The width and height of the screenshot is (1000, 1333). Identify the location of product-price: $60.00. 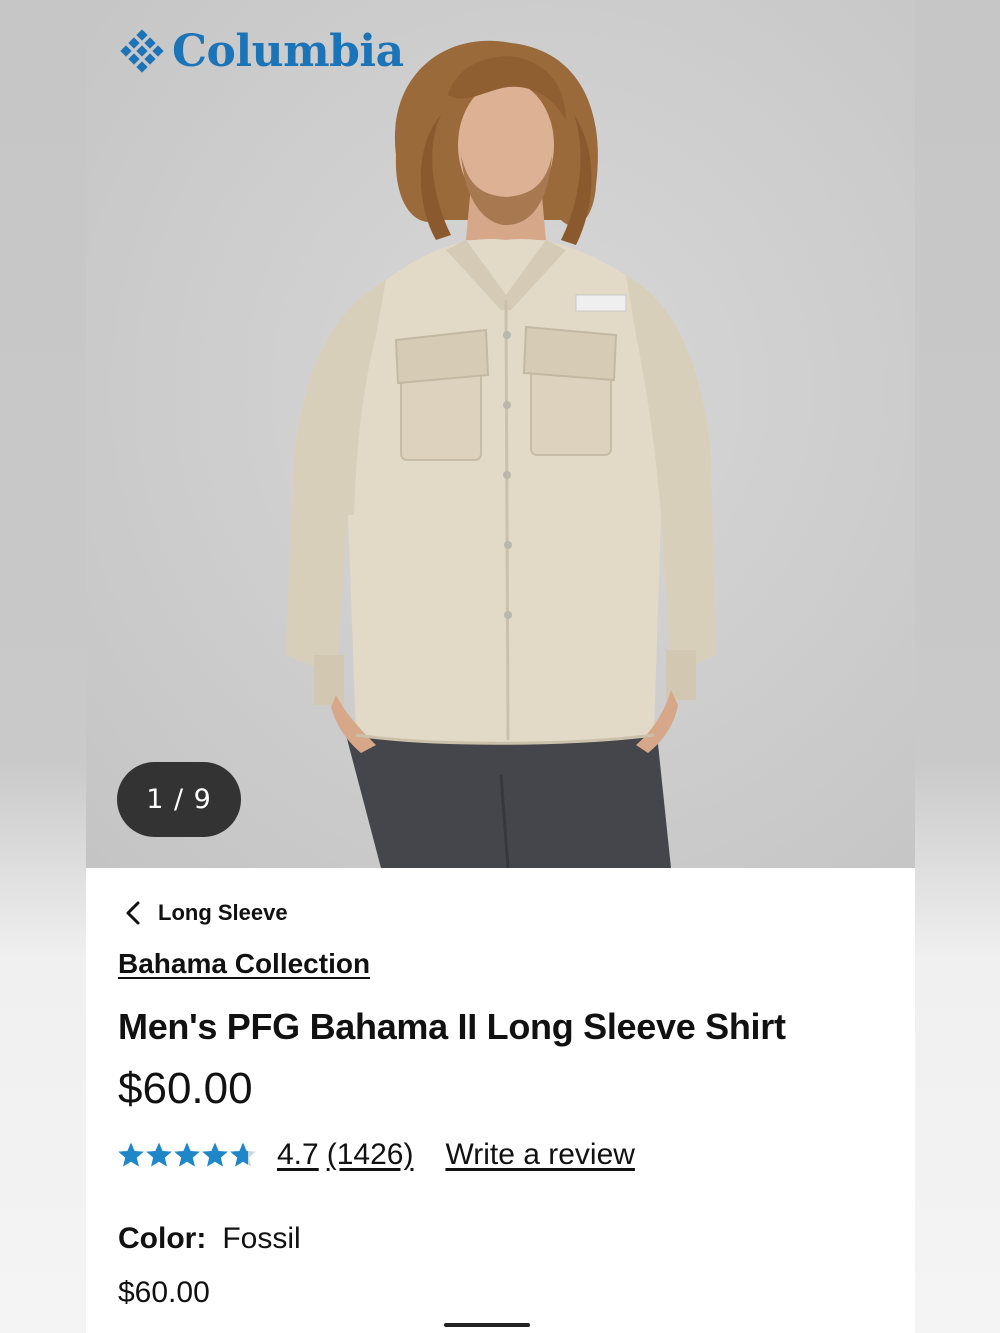
(185, 1088).